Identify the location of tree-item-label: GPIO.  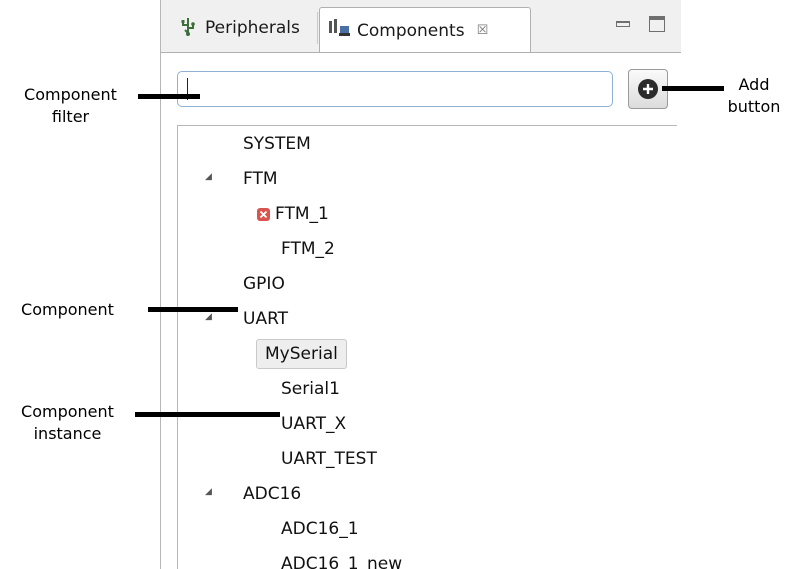
(264, 284).